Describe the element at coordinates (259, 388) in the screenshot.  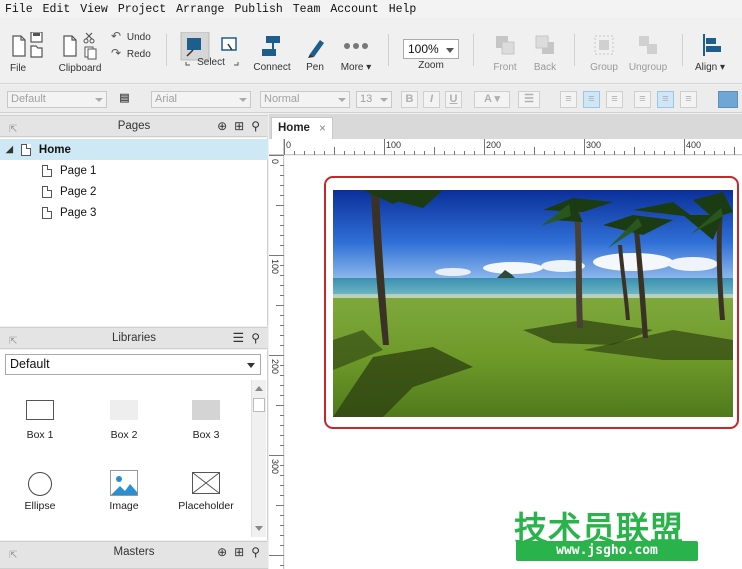
I see `scroll-up-icon` at that location.